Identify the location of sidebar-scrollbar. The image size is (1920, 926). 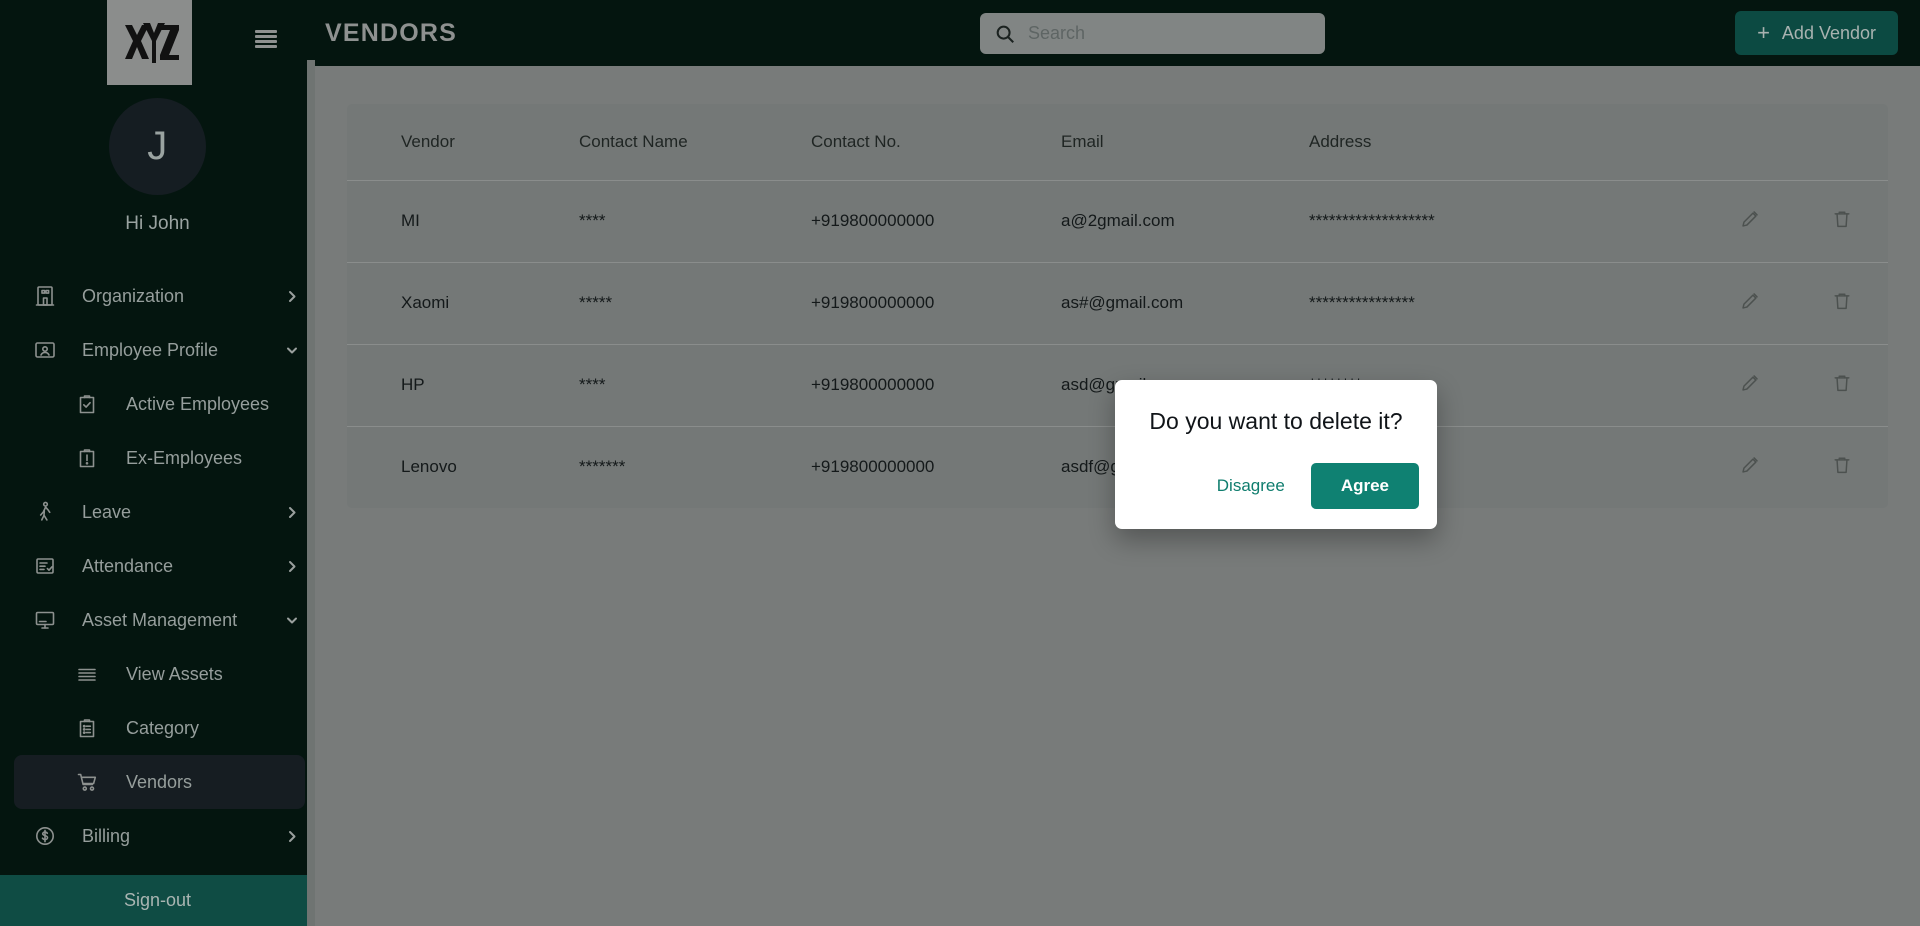
(311, 493).